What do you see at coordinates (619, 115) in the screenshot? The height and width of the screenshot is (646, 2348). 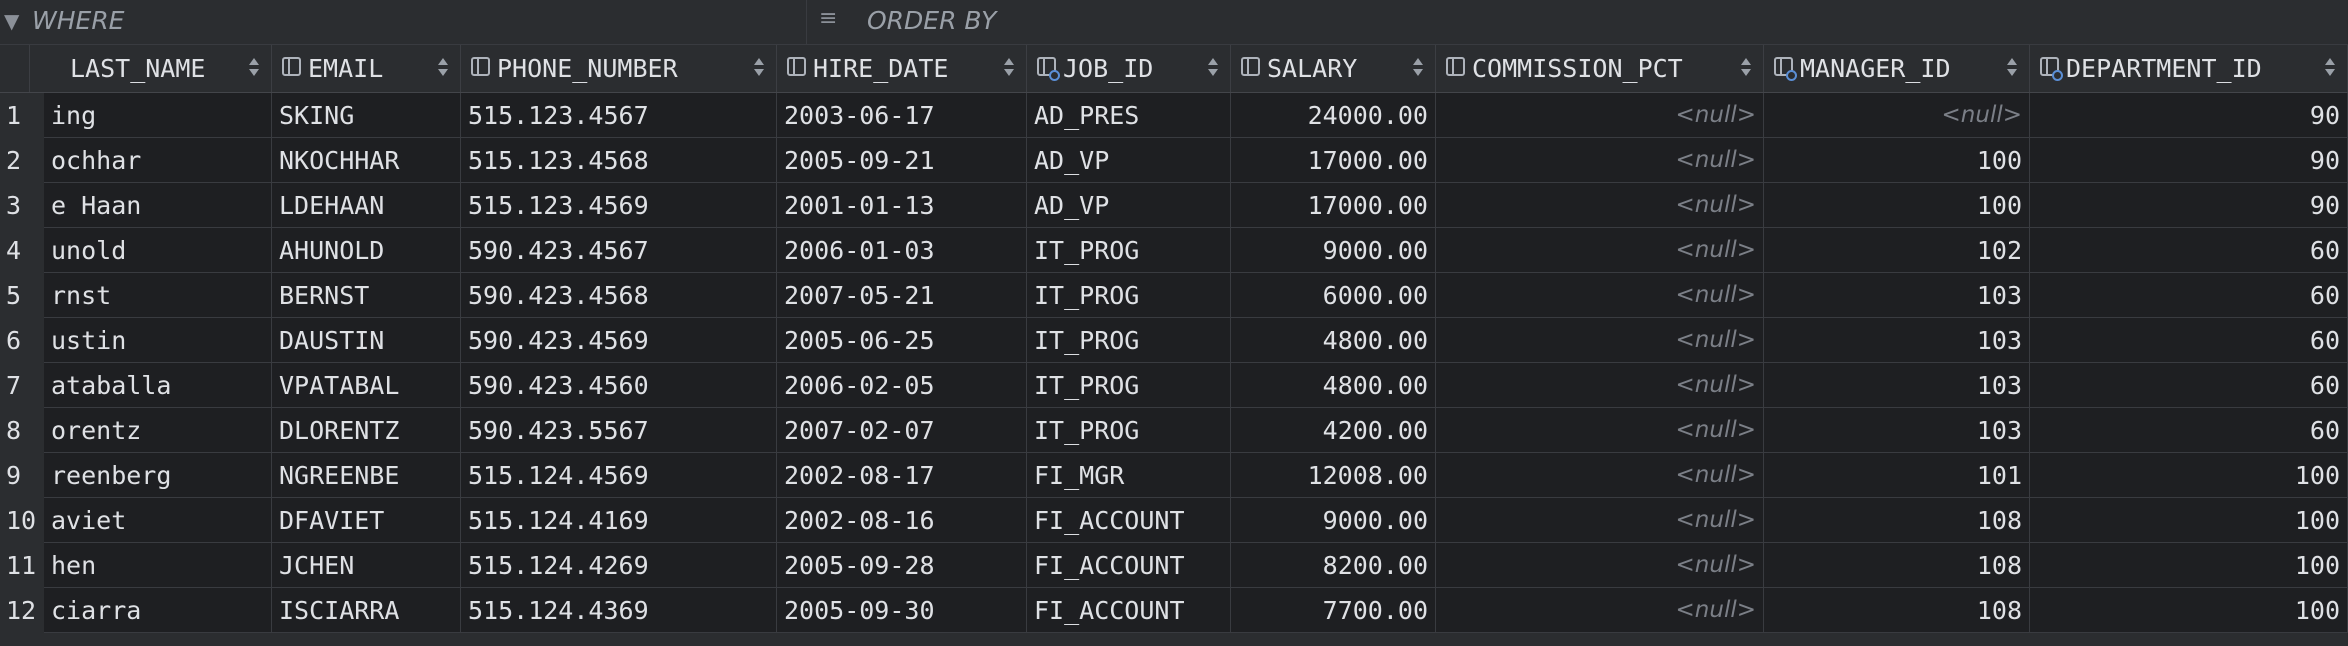 I see `cell-phone-number: 515.123.4567` at bounding box center [619, 115].